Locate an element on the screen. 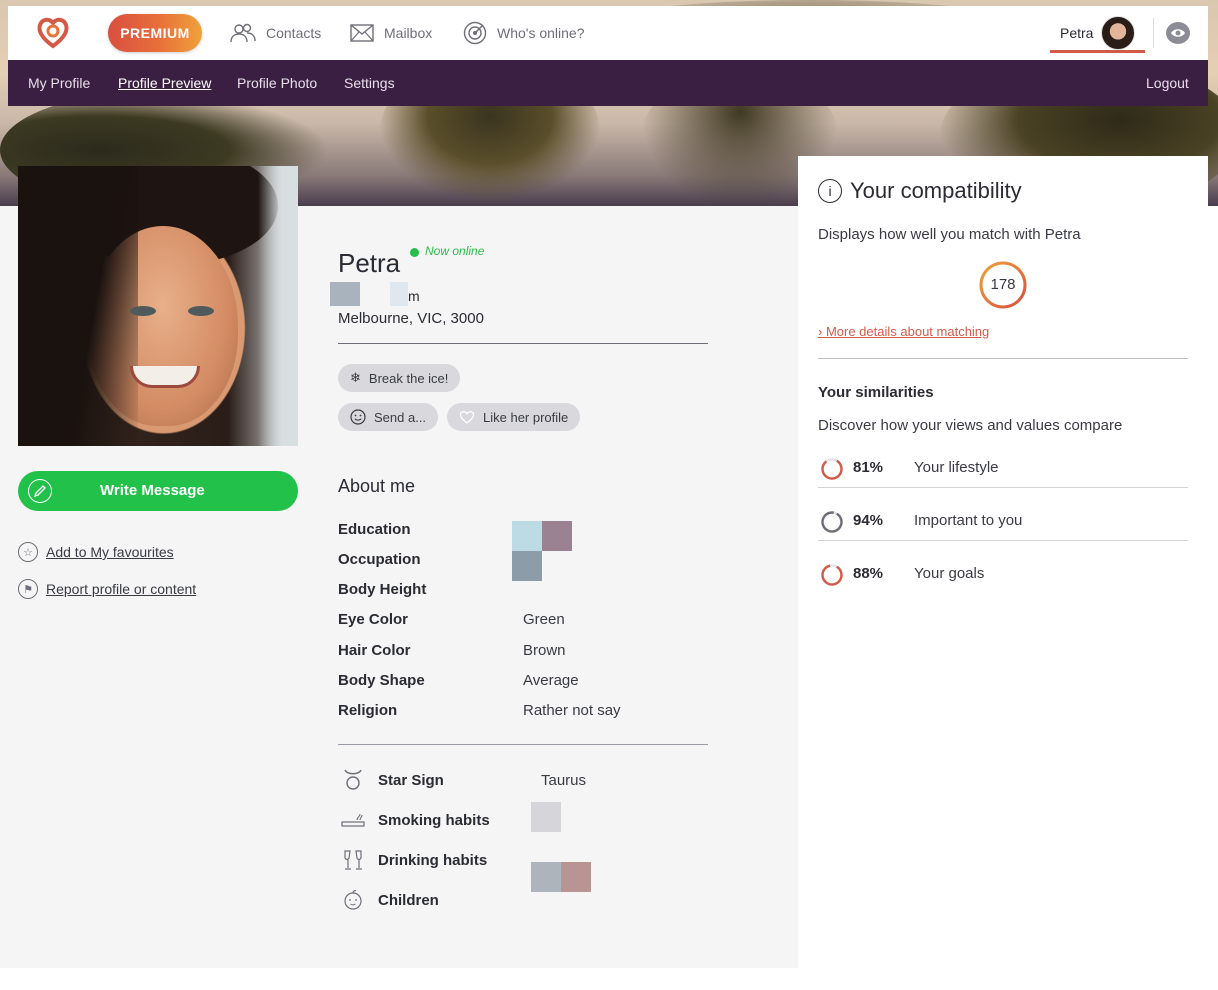  similarity-ring-fill is located at coordinates (832, 522).